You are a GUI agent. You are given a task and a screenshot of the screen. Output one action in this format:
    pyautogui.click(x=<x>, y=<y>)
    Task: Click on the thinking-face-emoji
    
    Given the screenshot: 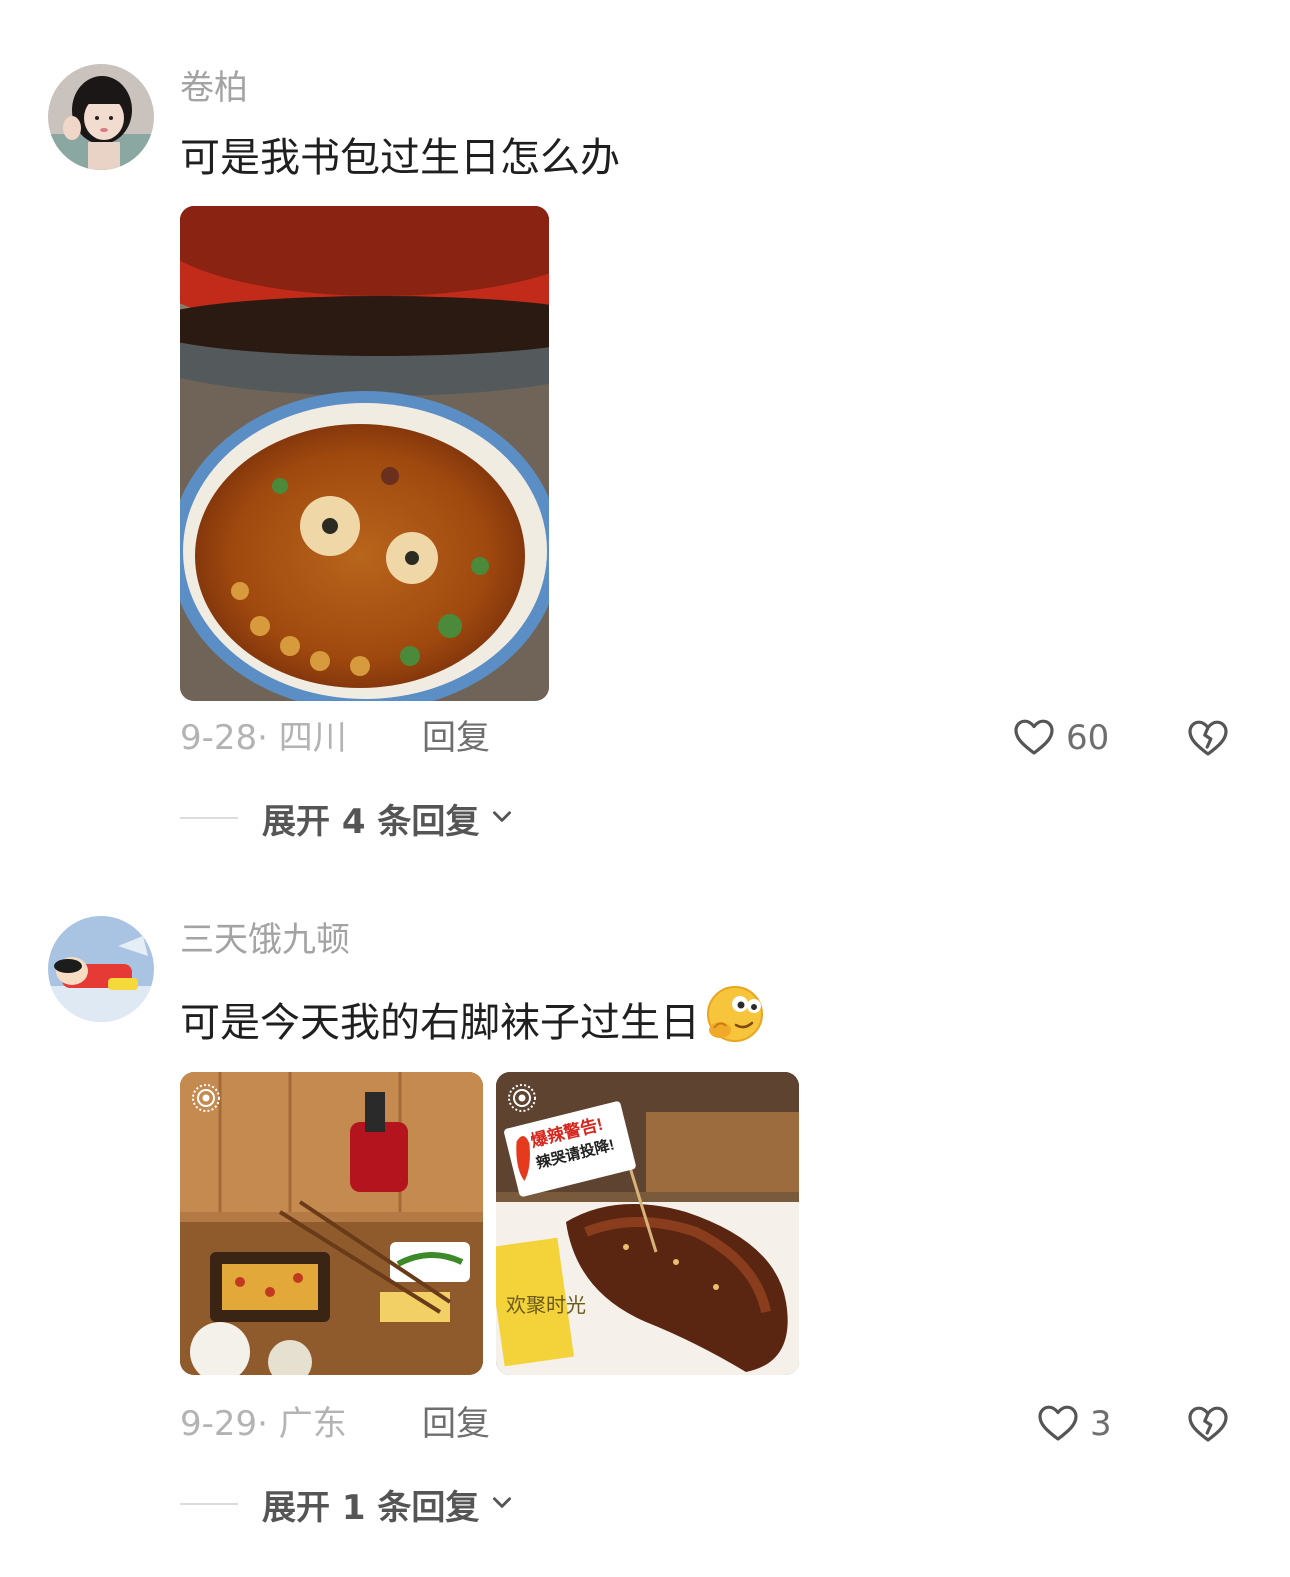 What is the action you would take?
    pyautogui.click(x=735, y=1021)
    